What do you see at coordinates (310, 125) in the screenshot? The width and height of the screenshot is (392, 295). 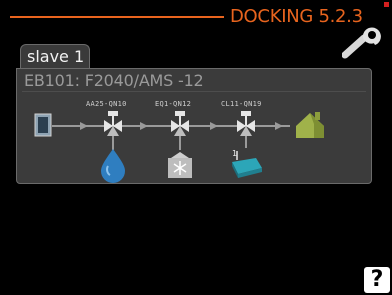 I see `house-icon` at bounding box center [310, 125].